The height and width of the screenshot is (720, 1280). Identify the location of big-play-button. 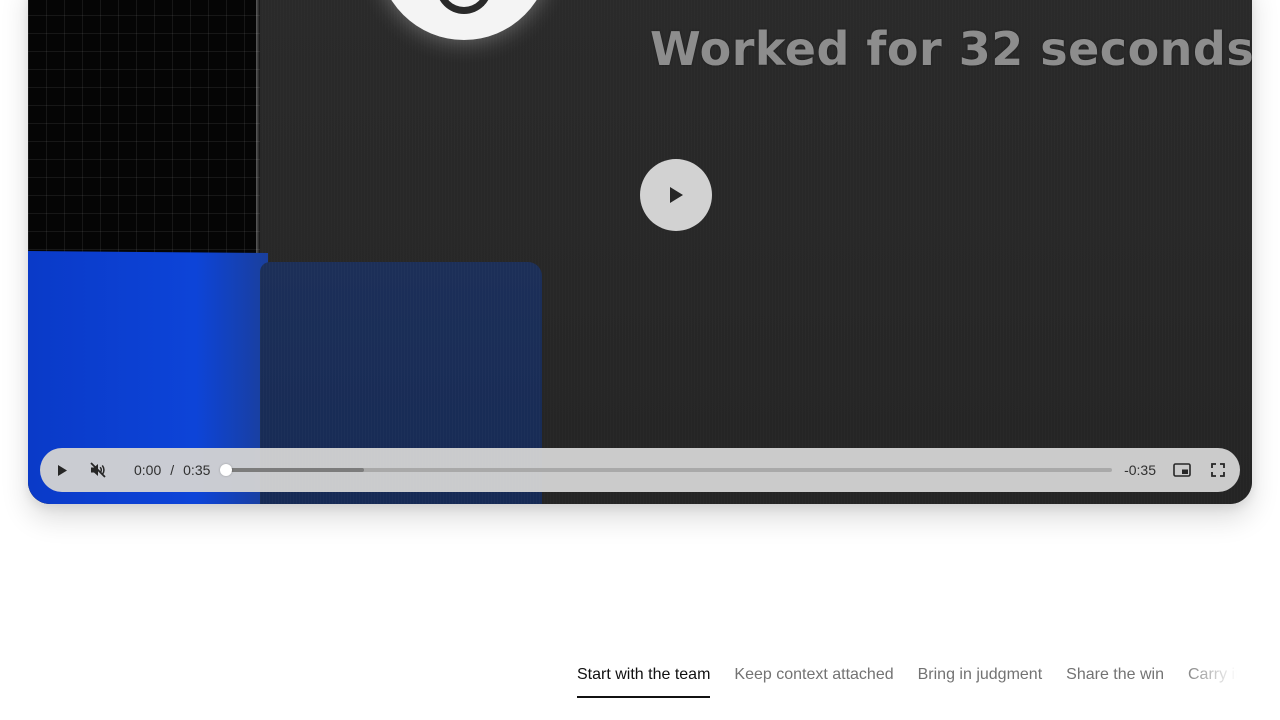
(676, 195).